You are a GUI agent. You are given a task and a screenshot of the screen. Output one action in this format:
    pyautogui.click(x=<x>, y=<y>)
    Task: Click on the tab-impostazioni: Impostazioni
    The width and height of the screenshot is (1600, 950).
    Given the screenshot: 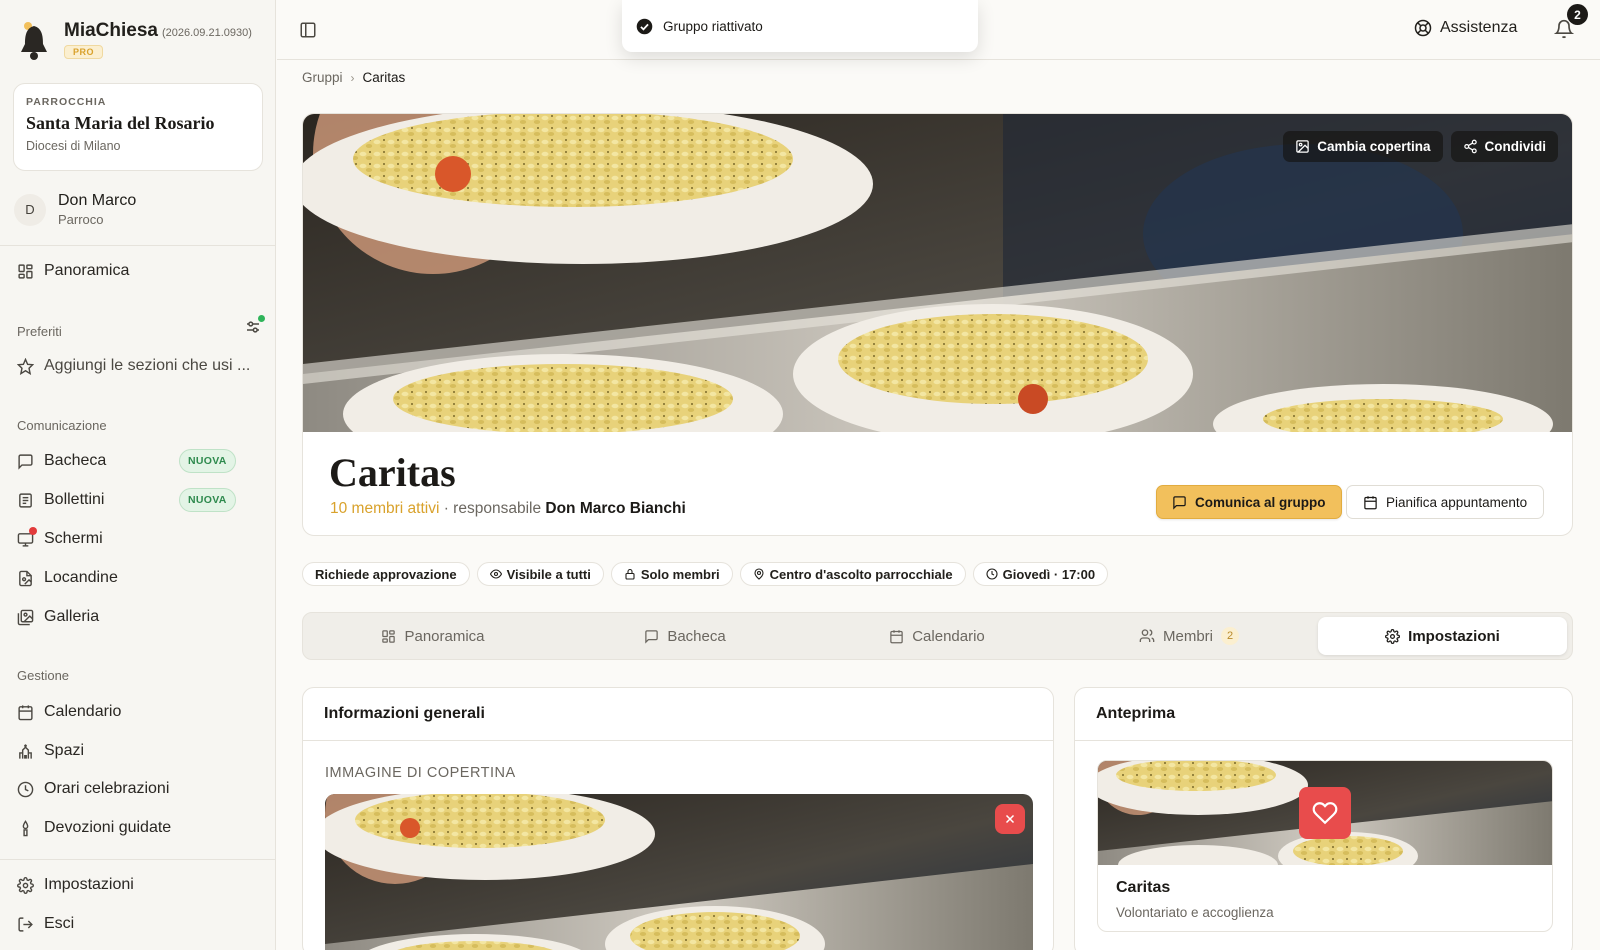 What is the action you would take?
    pyautogui.click(x=1442, y=636)
    